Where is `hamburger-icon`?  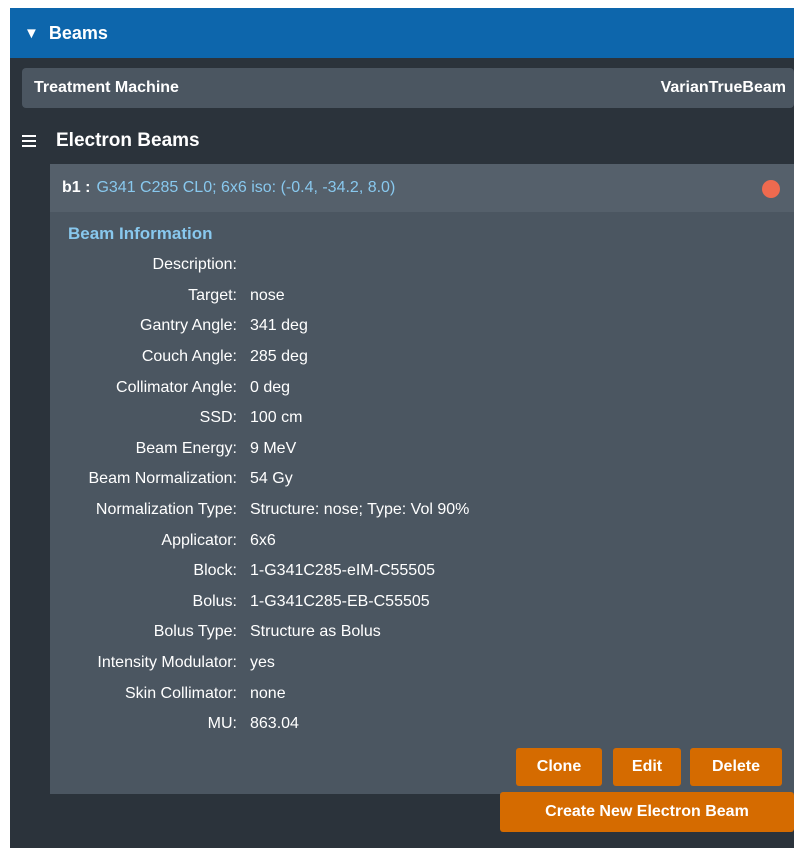 hamburger-icon is located at coordinates (29, 141).